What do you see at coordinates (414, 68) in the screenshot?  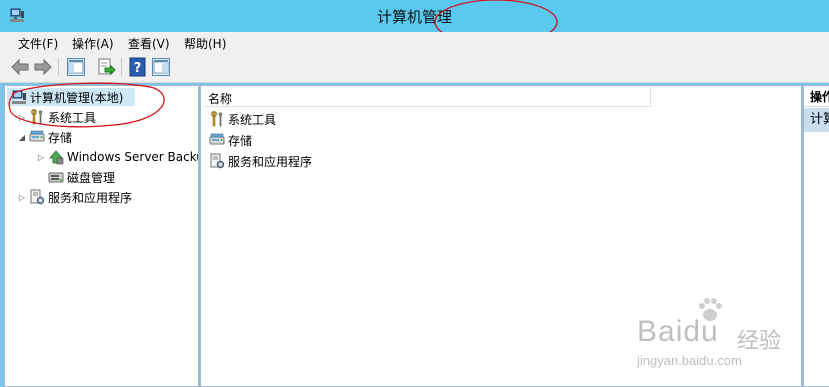 I see `toolbar: ?` at bounding box center [414, 68].